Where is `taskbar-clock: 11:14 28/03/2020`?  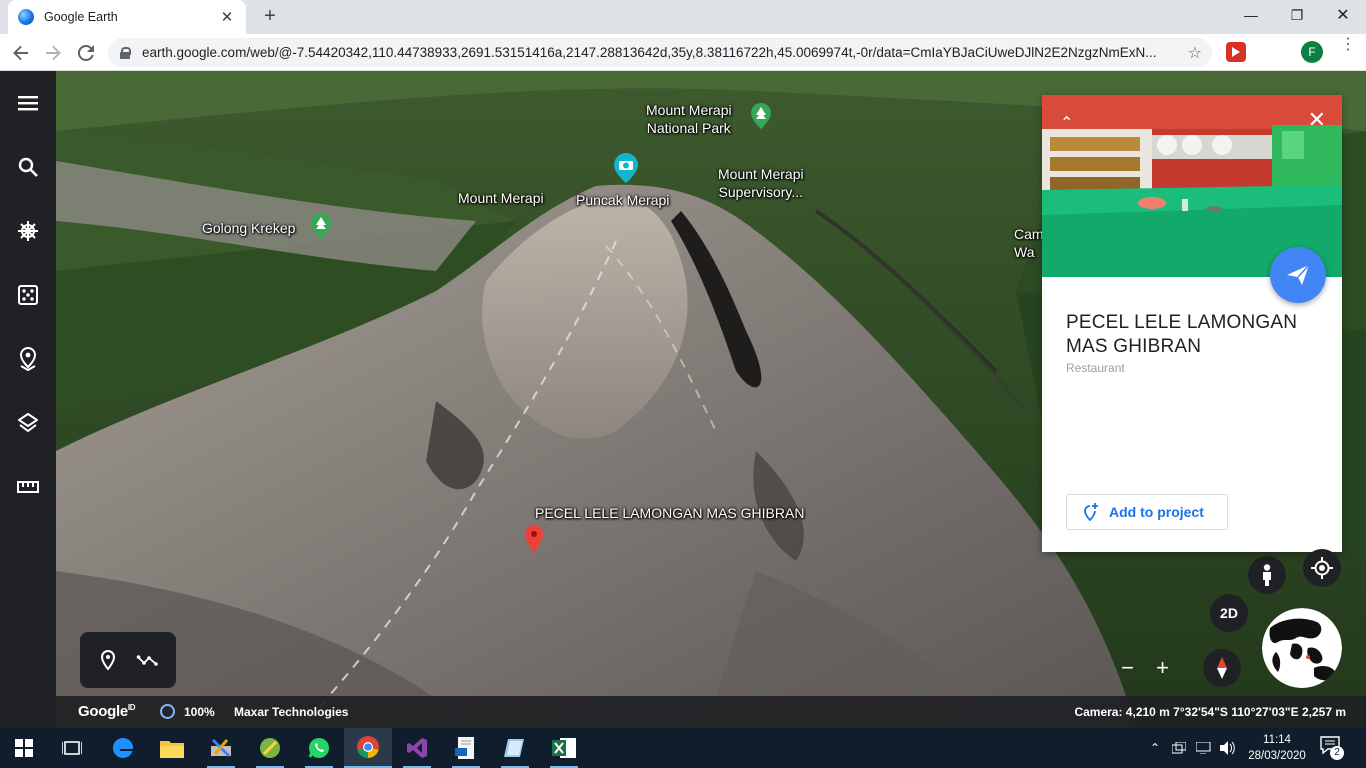
taskbar-clock: 11:14 28/03/2020 is located at coordinates (1277, 748).